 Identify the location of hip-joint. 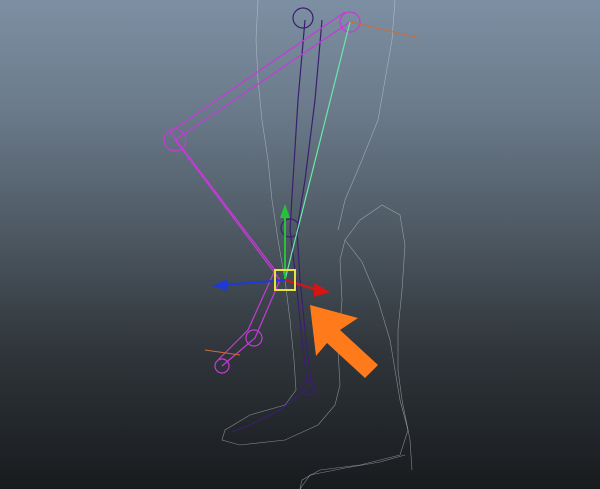
(303, 18).